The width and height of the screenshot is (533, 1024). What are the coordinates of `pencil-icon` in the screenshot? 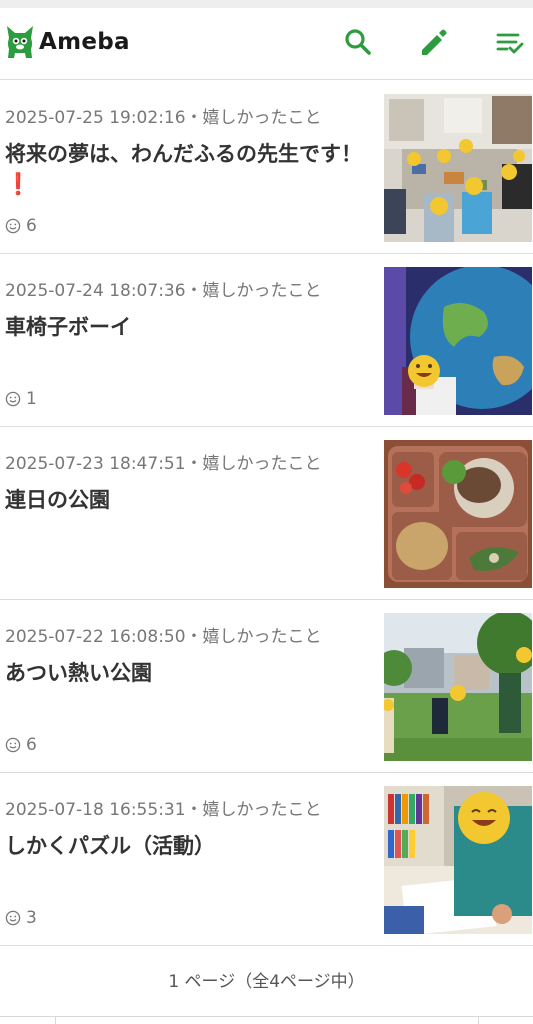 It's located at (434, 42).